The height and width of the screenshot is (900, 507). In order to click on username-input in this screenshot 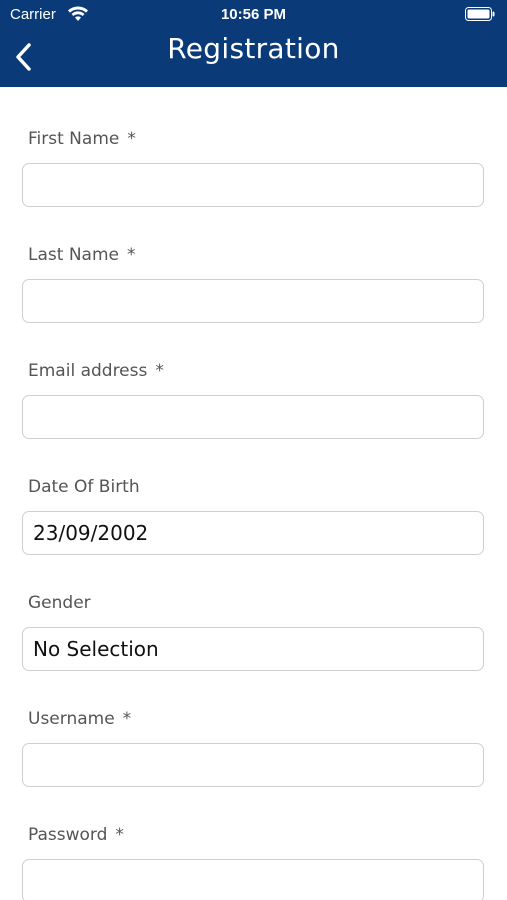, I will do `click(253, 765)`.